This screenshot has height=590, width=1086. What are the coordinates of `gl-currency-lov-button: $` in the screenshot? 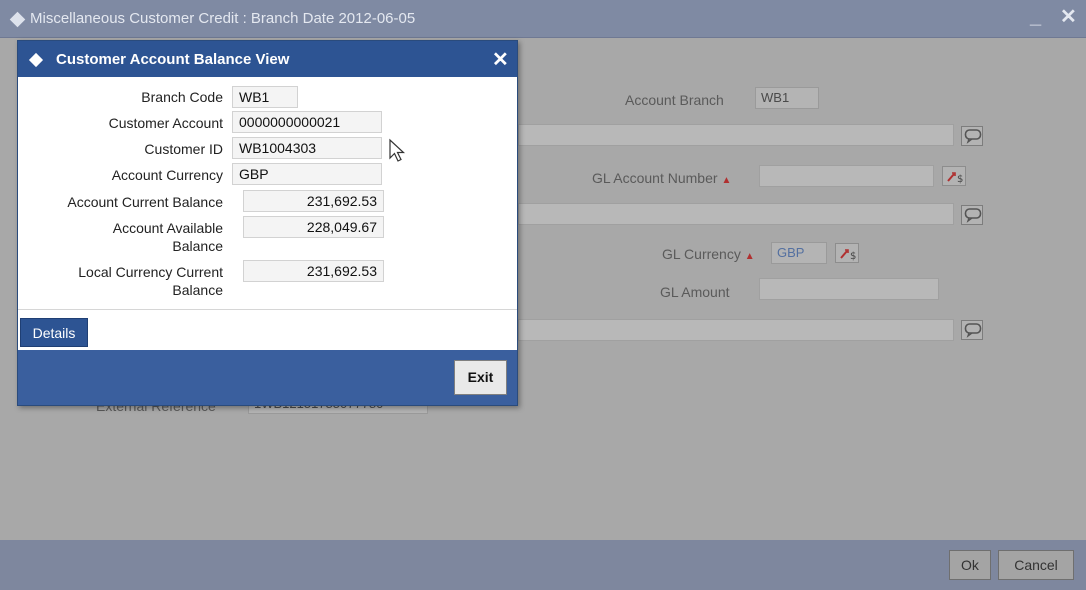 It's located at (847, 253).